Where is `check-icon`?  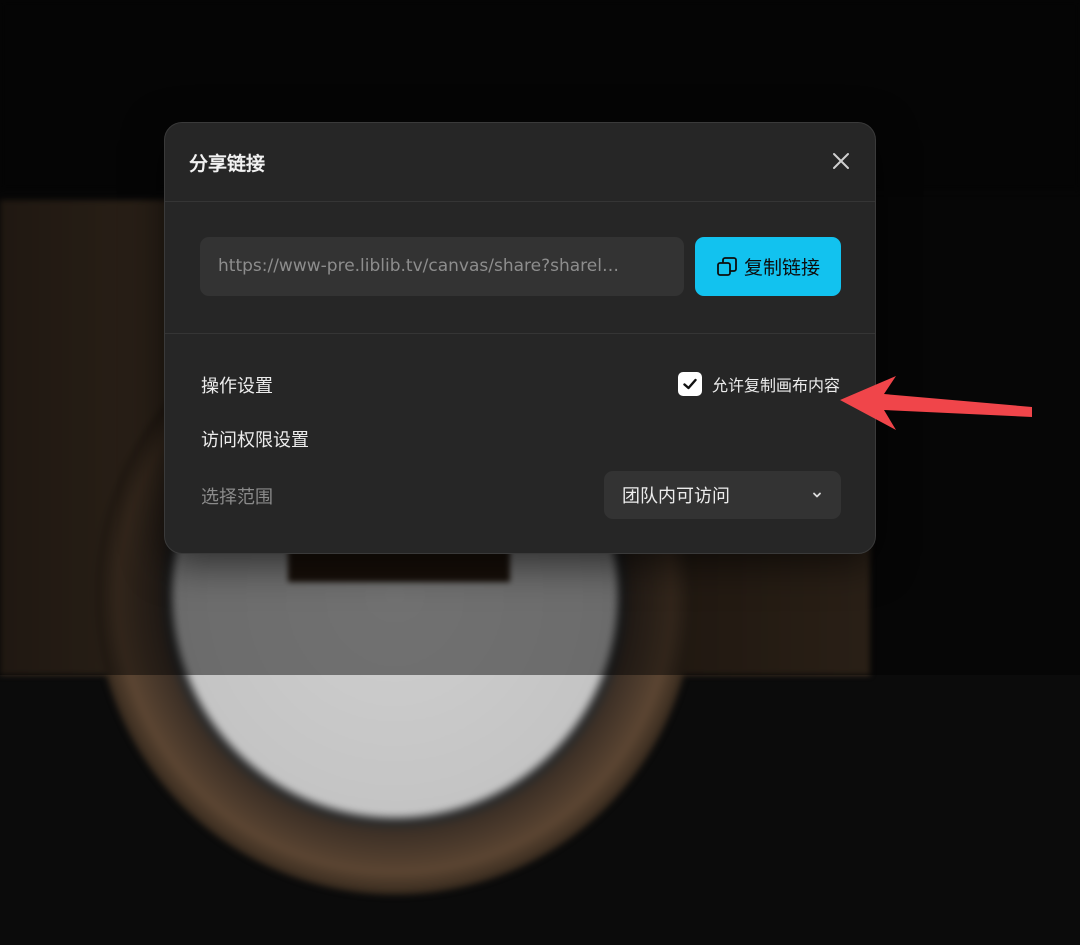
check-icon is located at coordinates (690, 384).